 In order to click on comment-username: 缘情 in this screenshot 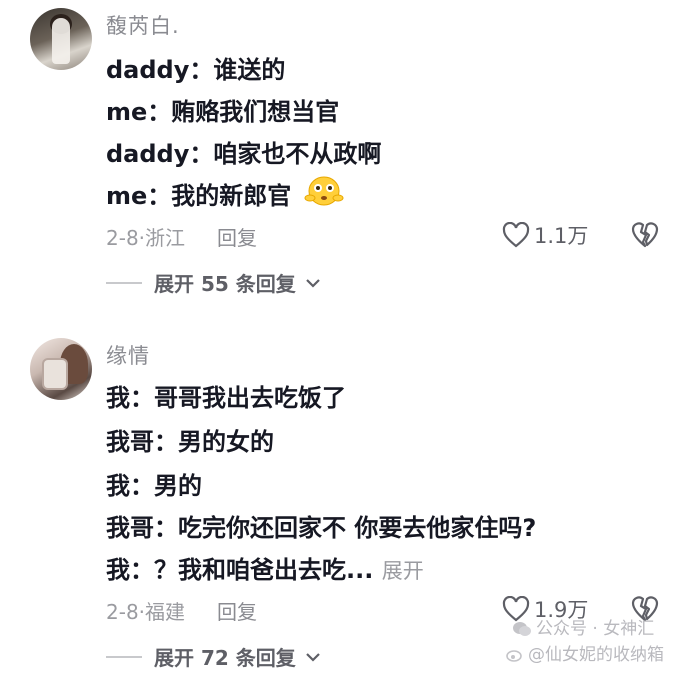, I will do `click(128, 355)`.